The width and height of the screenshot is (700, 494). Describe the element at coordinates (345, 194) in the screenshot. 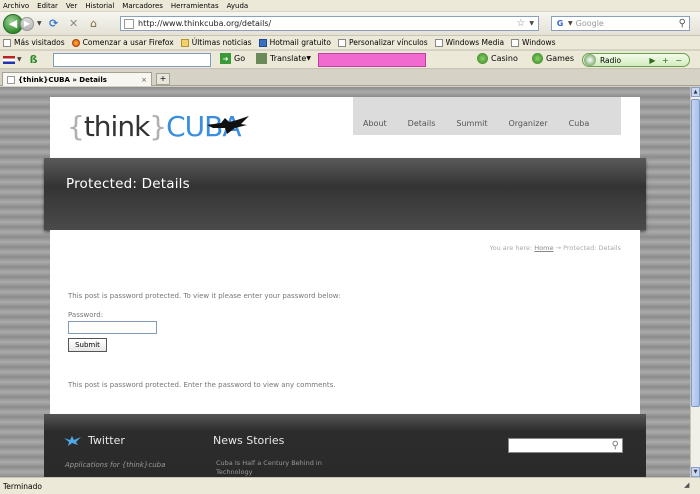

I see `title-banner: Protected: Details` at that location.